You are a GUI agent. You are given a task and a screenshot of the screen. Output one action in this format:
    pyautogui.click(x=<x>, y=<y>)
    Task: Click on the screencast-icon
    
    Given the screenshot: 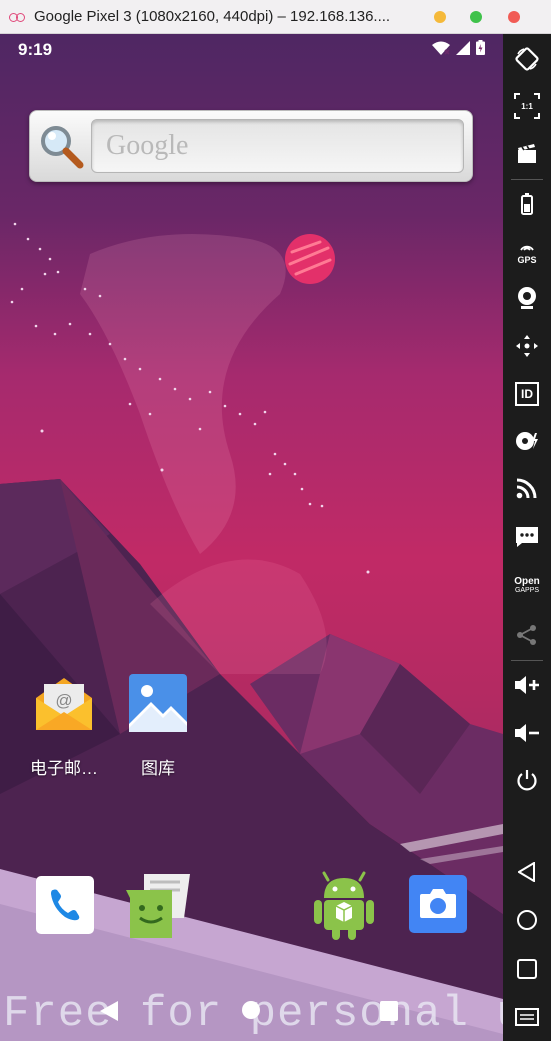 What is the action you would take?
    pyautogui.click(x=527, y=153)
    